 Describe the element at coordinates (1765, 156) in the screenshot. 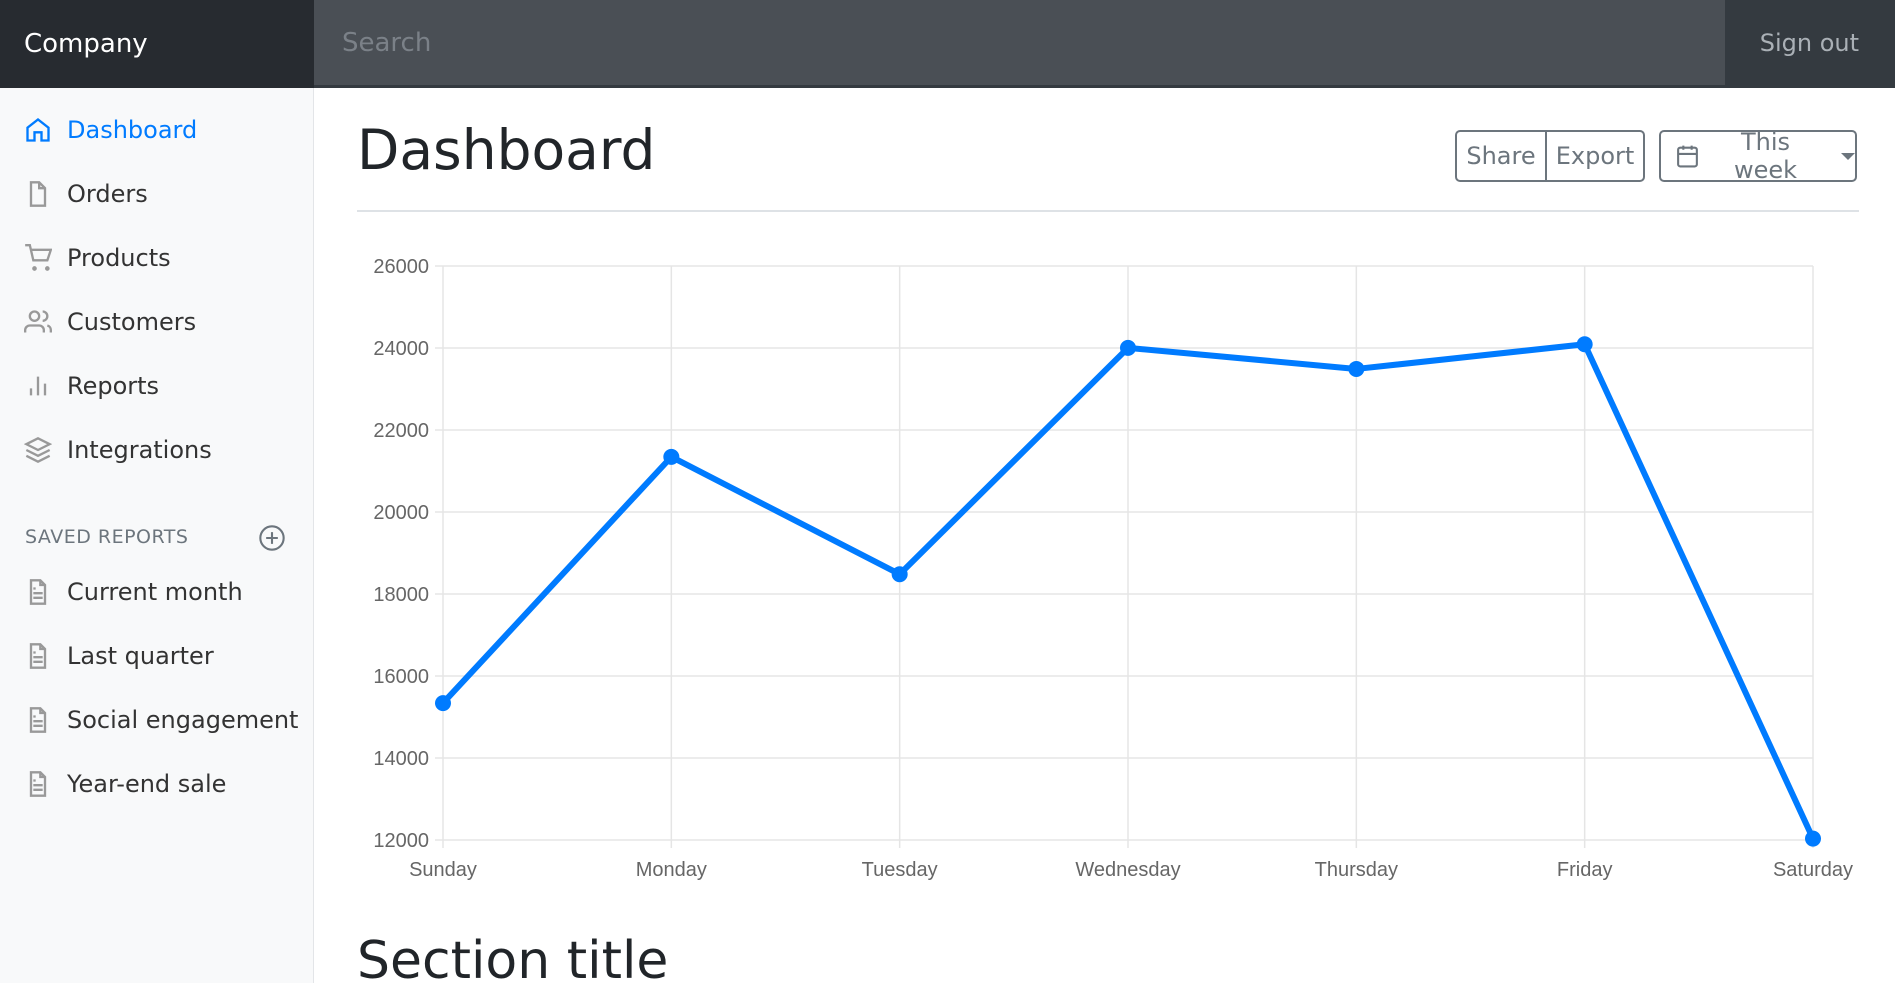

I see `date-range-label: This week` at that location.